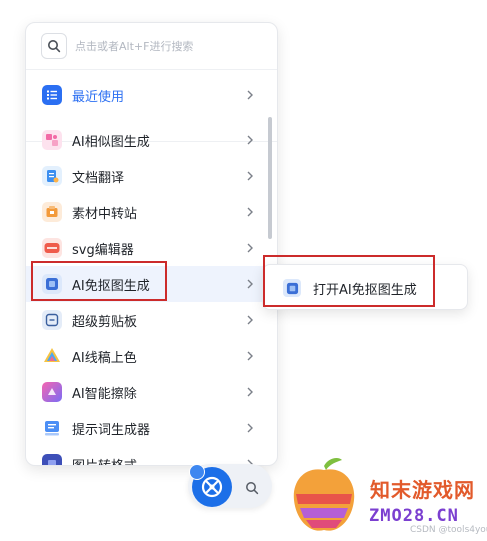 The height and width of the screenshot is (541, 487). Describe the element at coordinates (197, 472) in the screenshot. I see `dock-badge` at that location.